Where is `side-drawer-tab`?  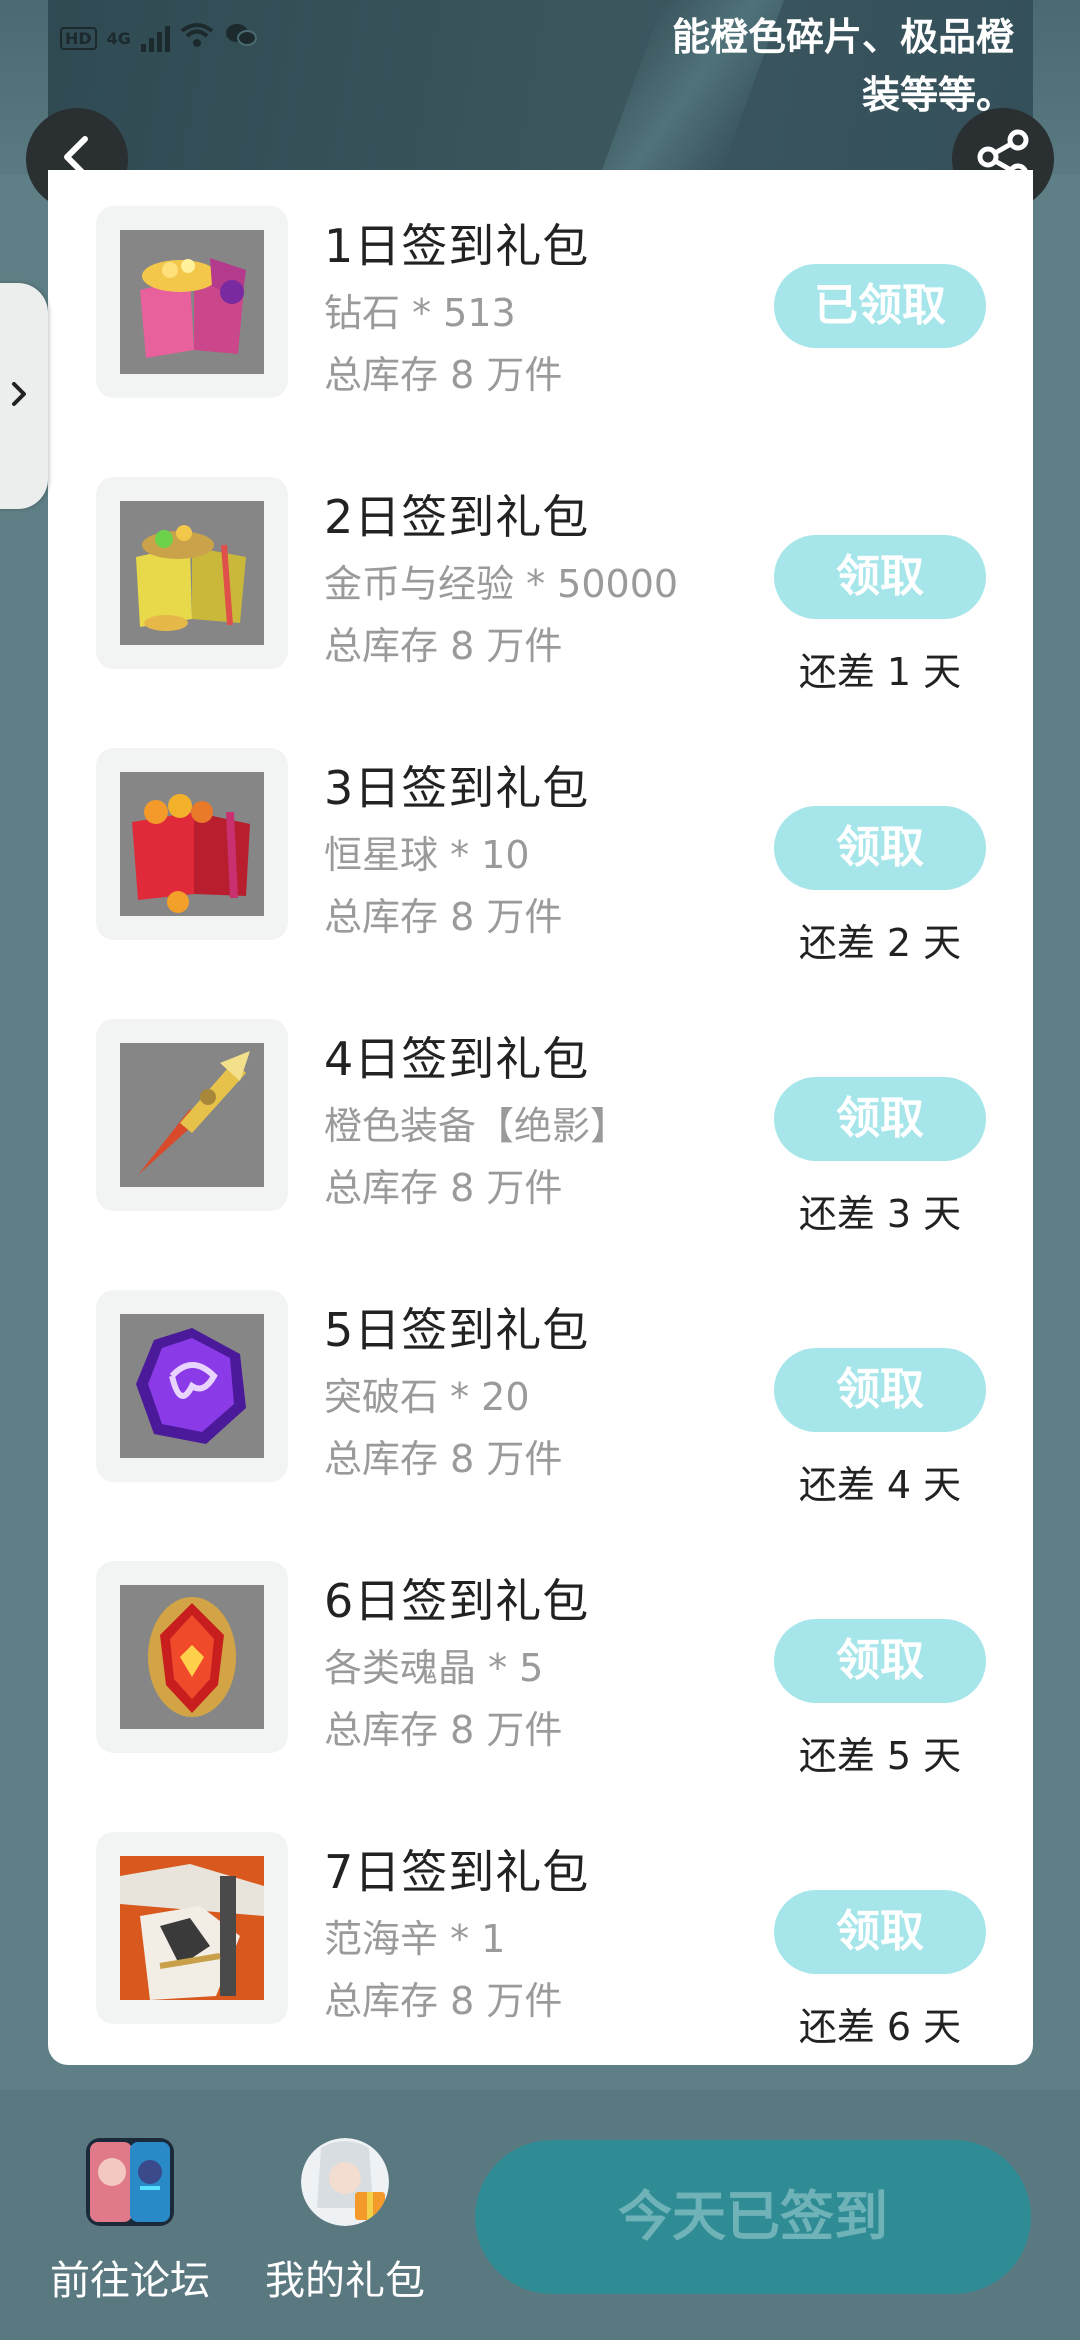
side-drawer-tab is located at coordinates (24, 396).